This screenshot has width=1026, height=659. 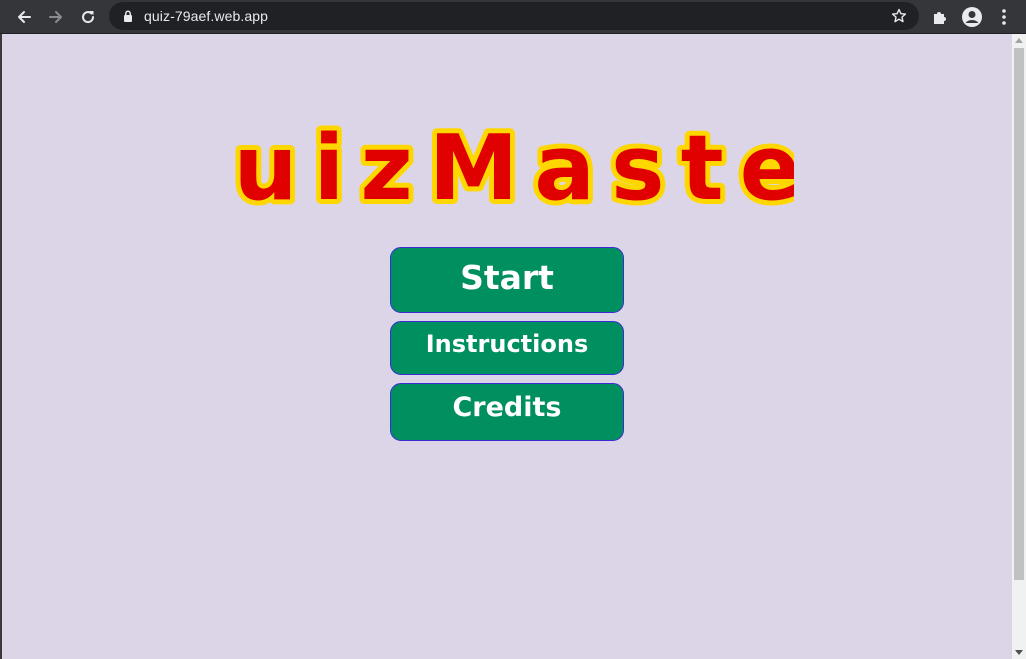 I want to click on scroll-down-arrow-icon, so click(x=1019, y=652).